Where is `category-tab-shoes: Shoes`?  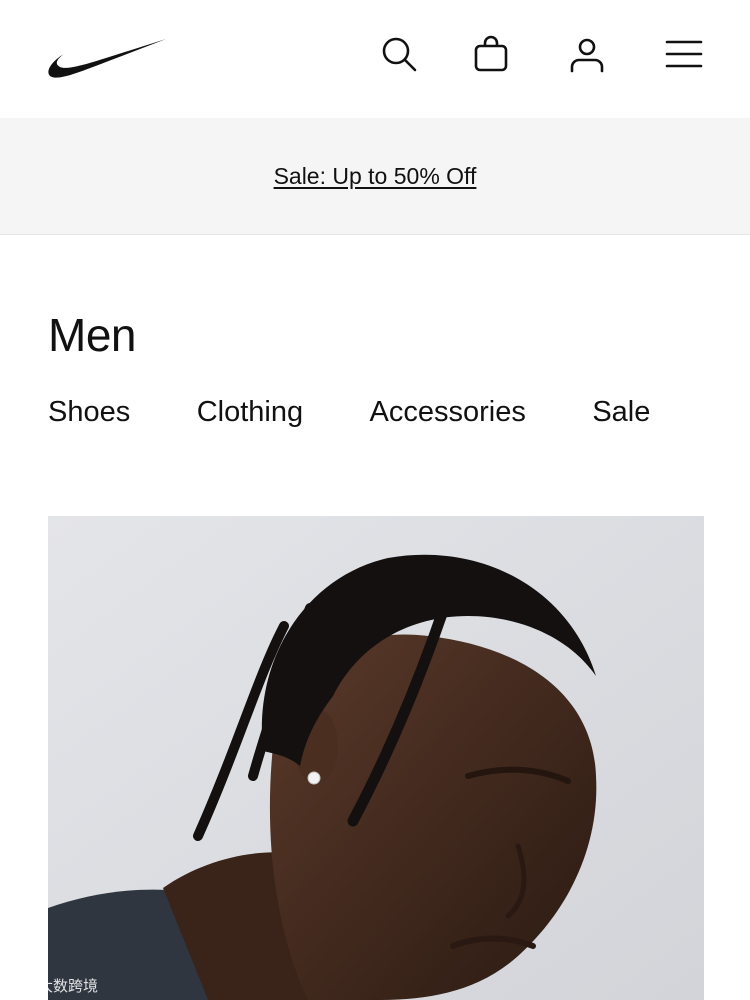 category-tab-shoes: Shoes is located at coordinates (89, 412).